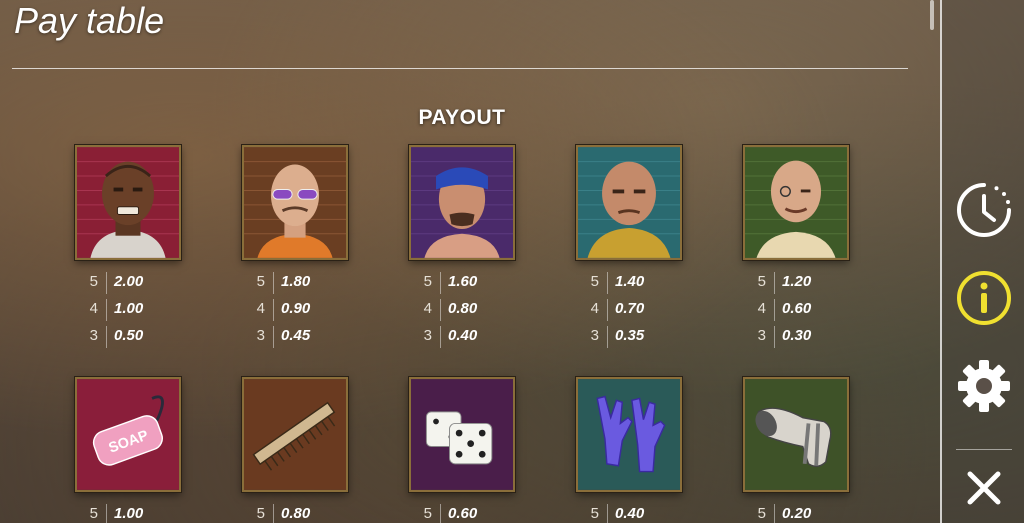 Image resolution: width=1024 pixels, height=523 pixels. I want to click on pay-row: 4 0.60, so click(796, 310).